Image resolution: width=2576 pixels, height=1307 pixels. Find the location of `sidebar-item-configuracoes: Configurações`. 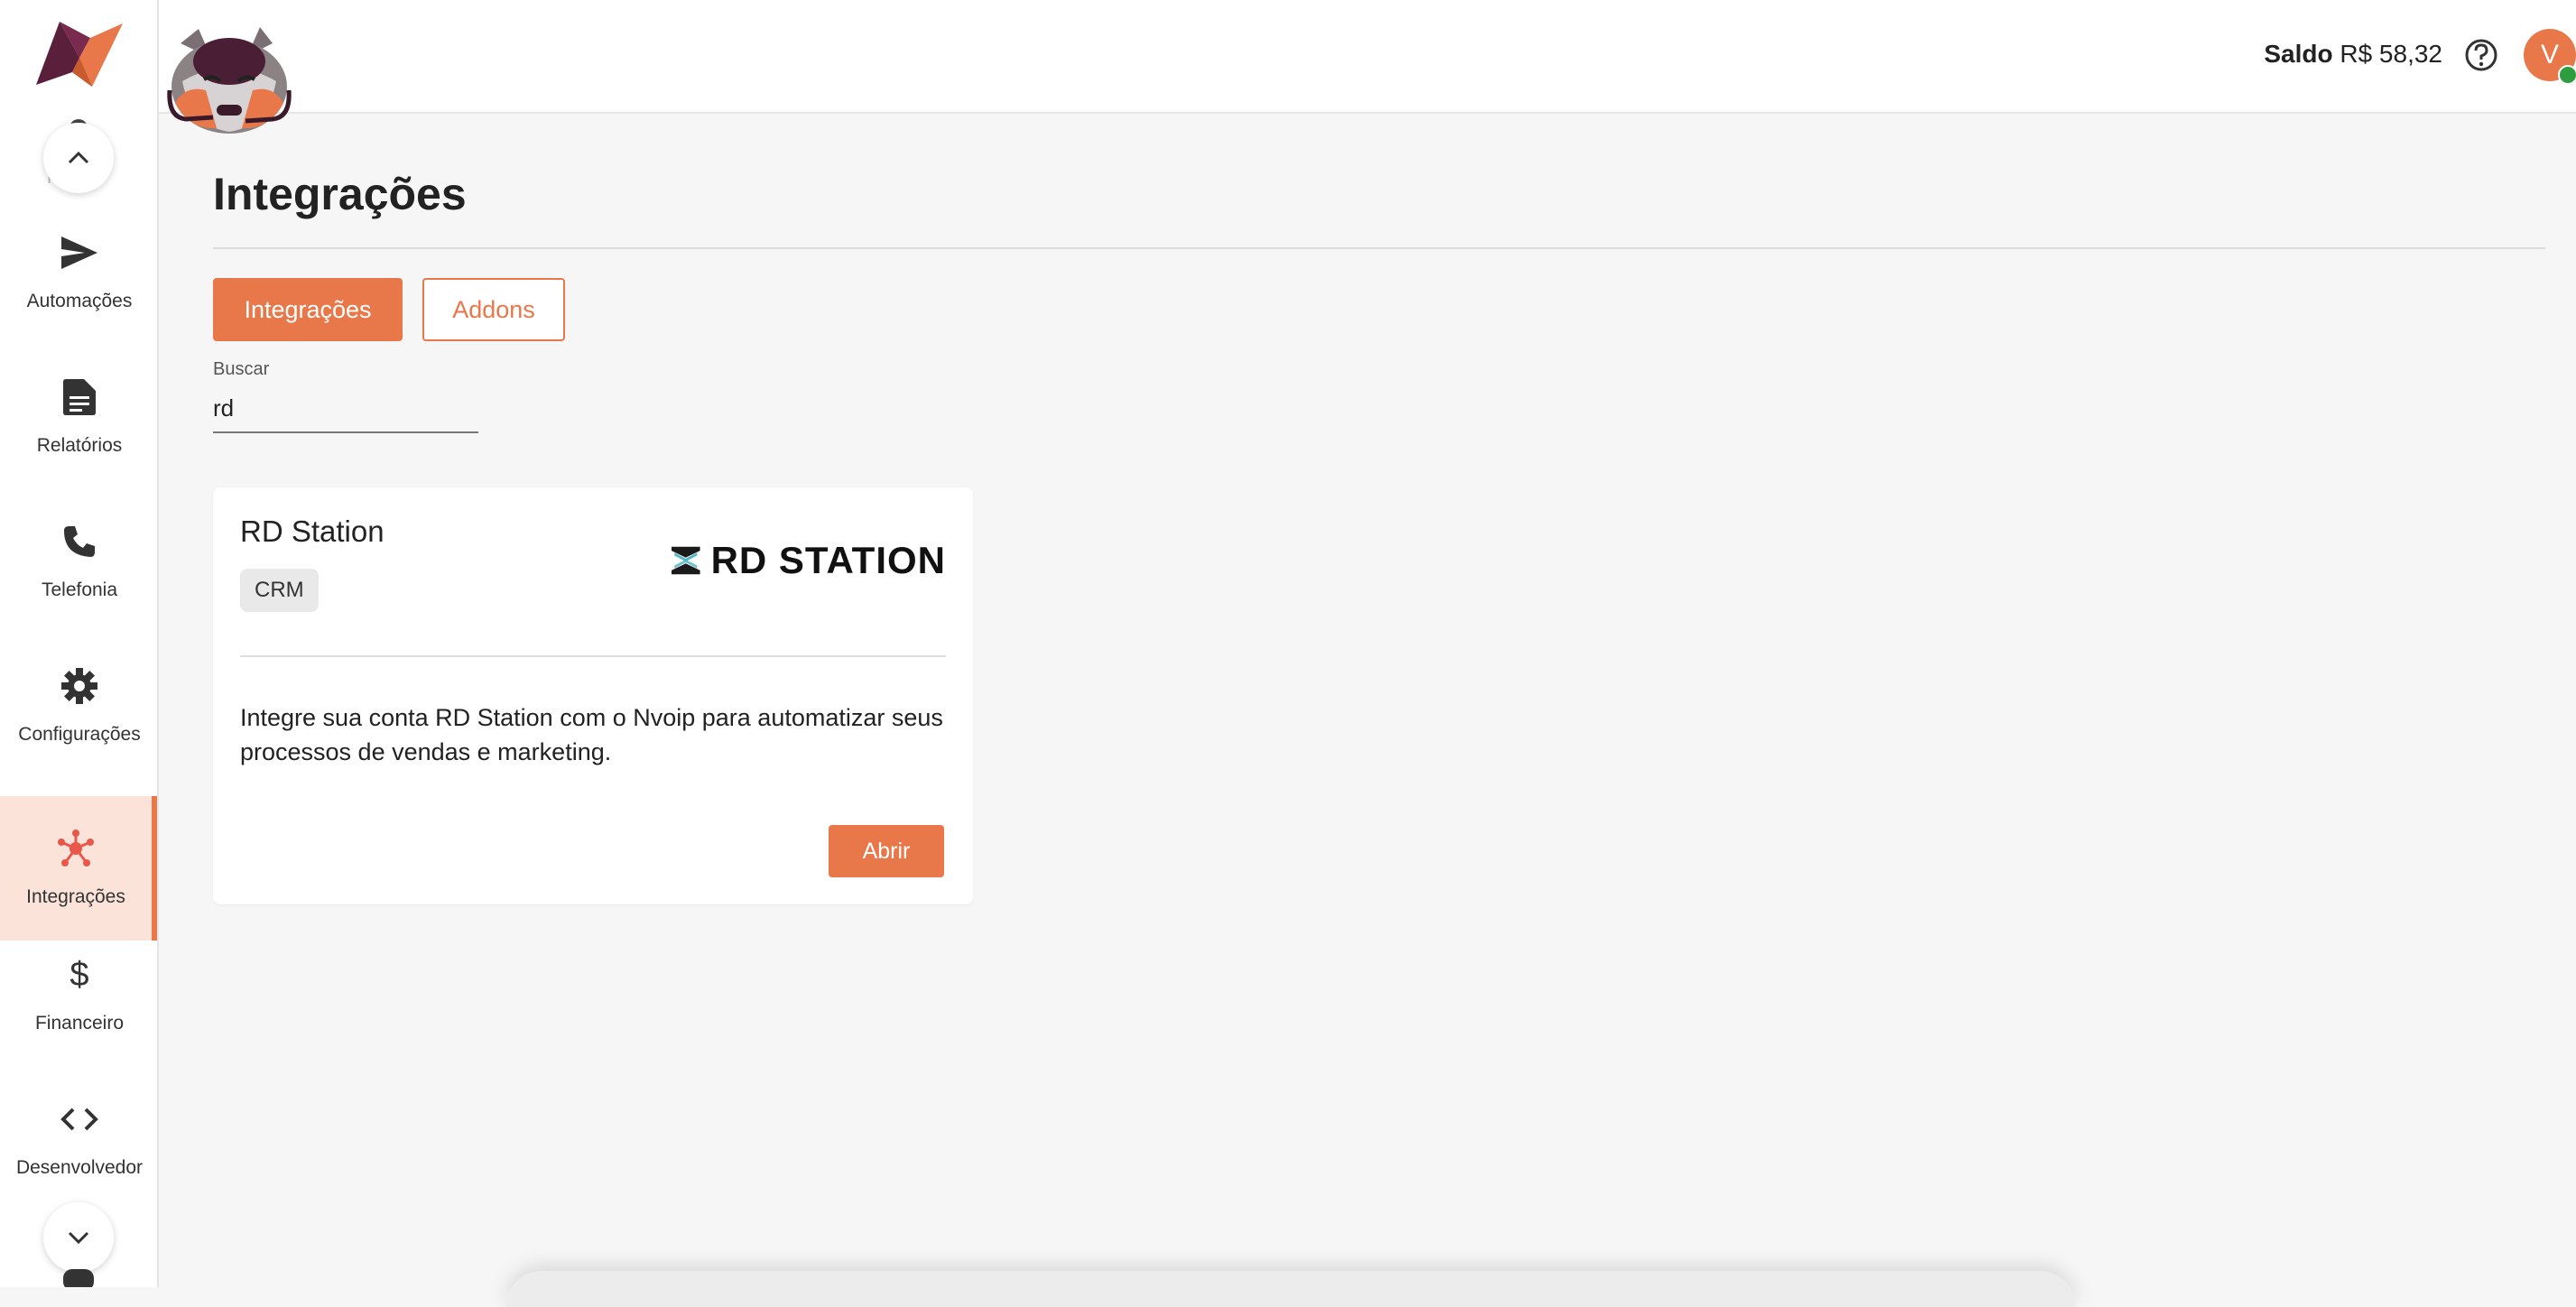

sidebar-item-configuracoes: Configurações is located at coordinates (78, 706).